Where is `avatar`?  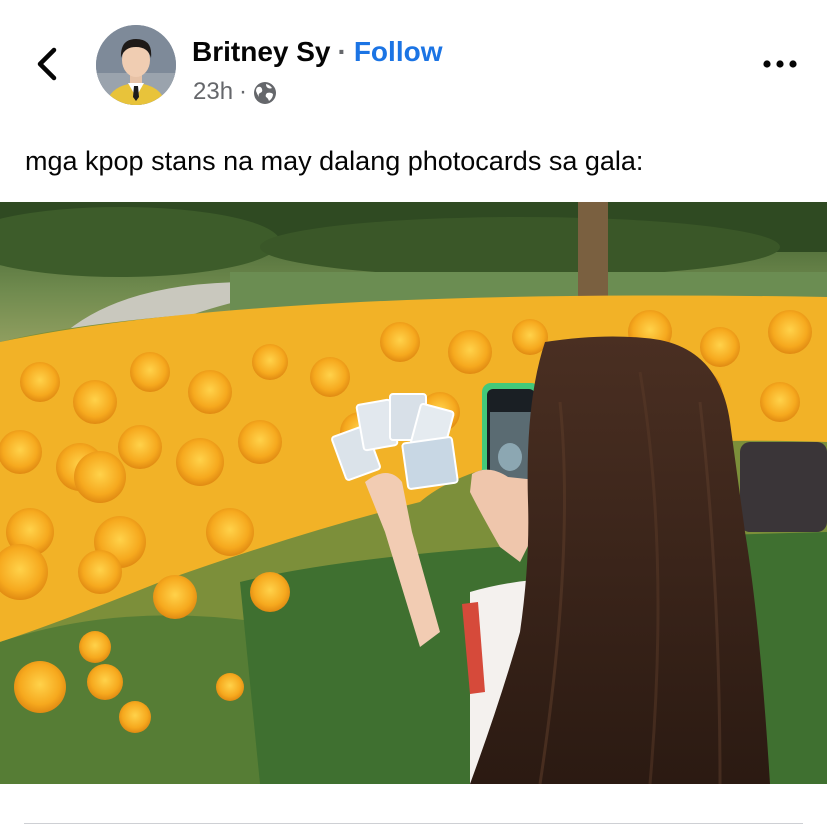 avatar is located at coordinates (136, 65).